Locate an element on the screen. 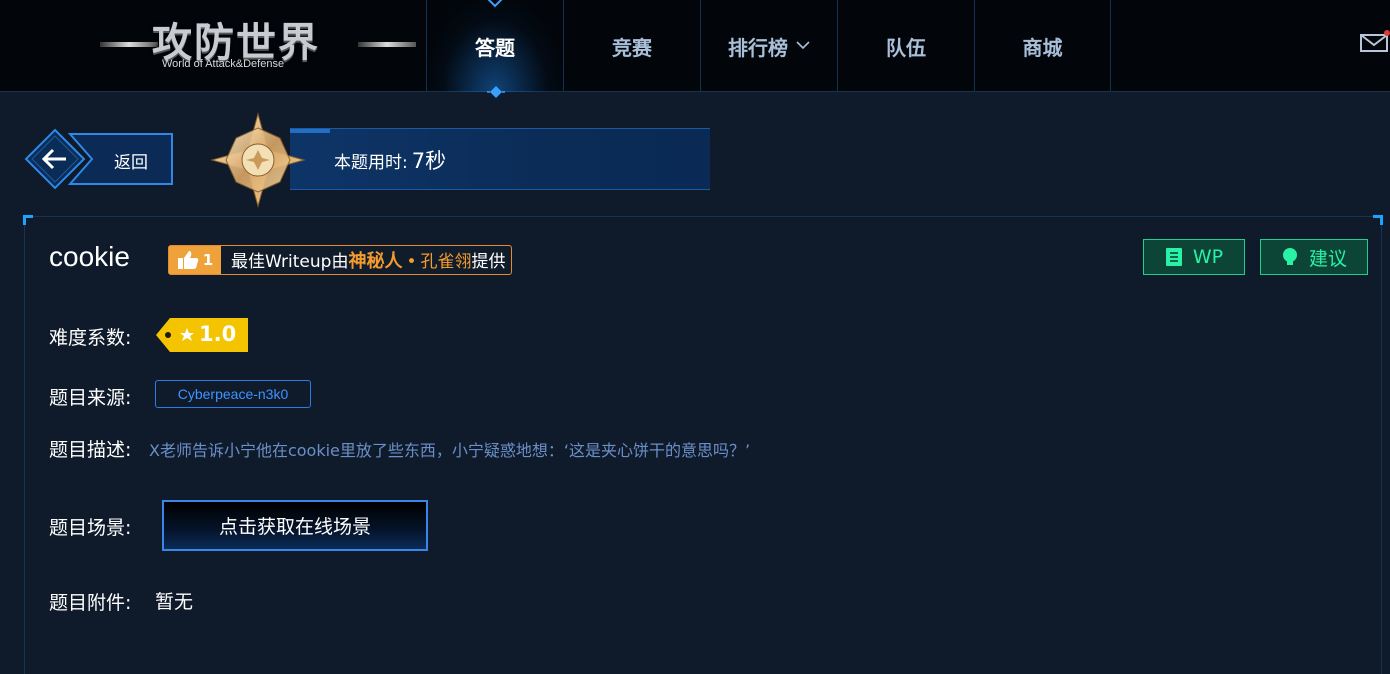  timer-banner: 本题用时: 7秒 is located at coordinates (500, 159).